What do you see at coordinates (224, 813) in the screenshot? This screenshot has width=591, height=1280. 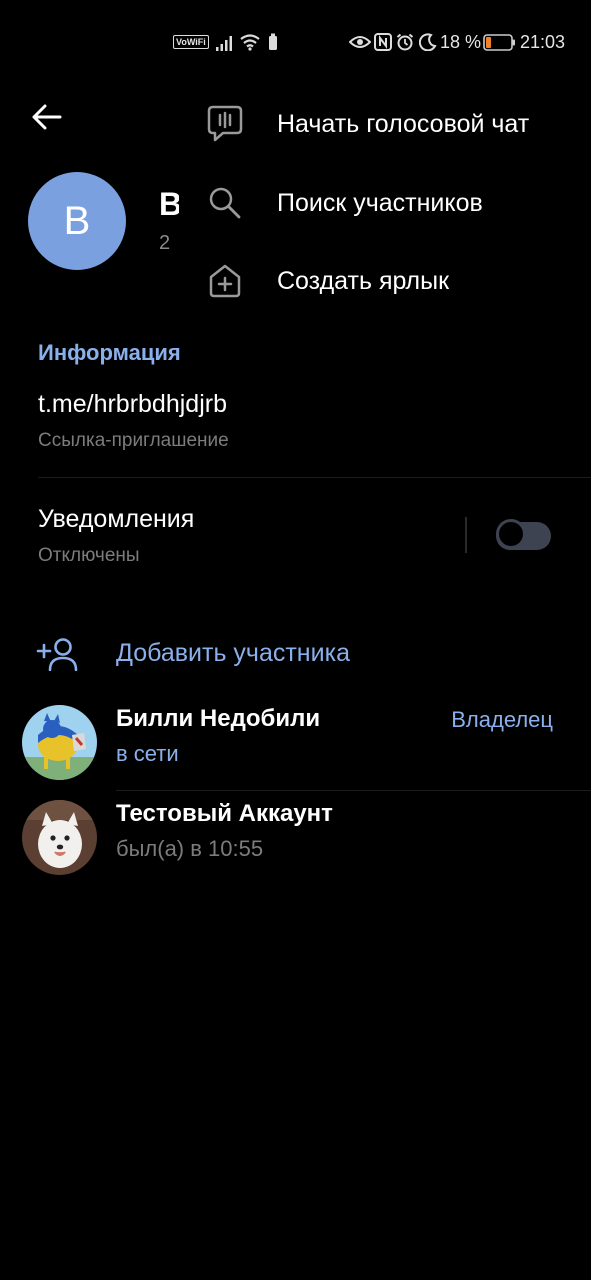 I see `member-name: Тестовый Аккаунт` at bounding box center [224, 813].